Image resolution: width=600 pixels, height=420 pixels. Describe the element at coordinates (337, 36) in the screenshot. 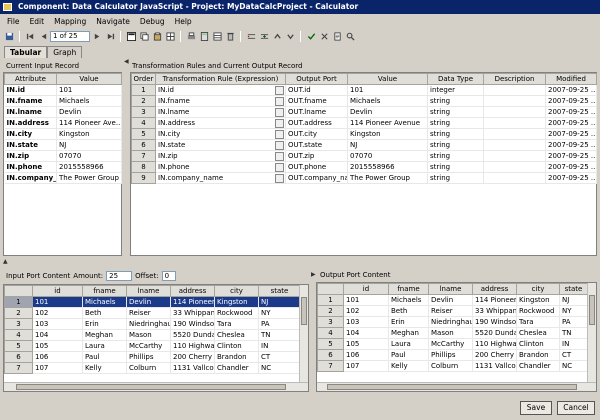

I see `document-icon` at that location.